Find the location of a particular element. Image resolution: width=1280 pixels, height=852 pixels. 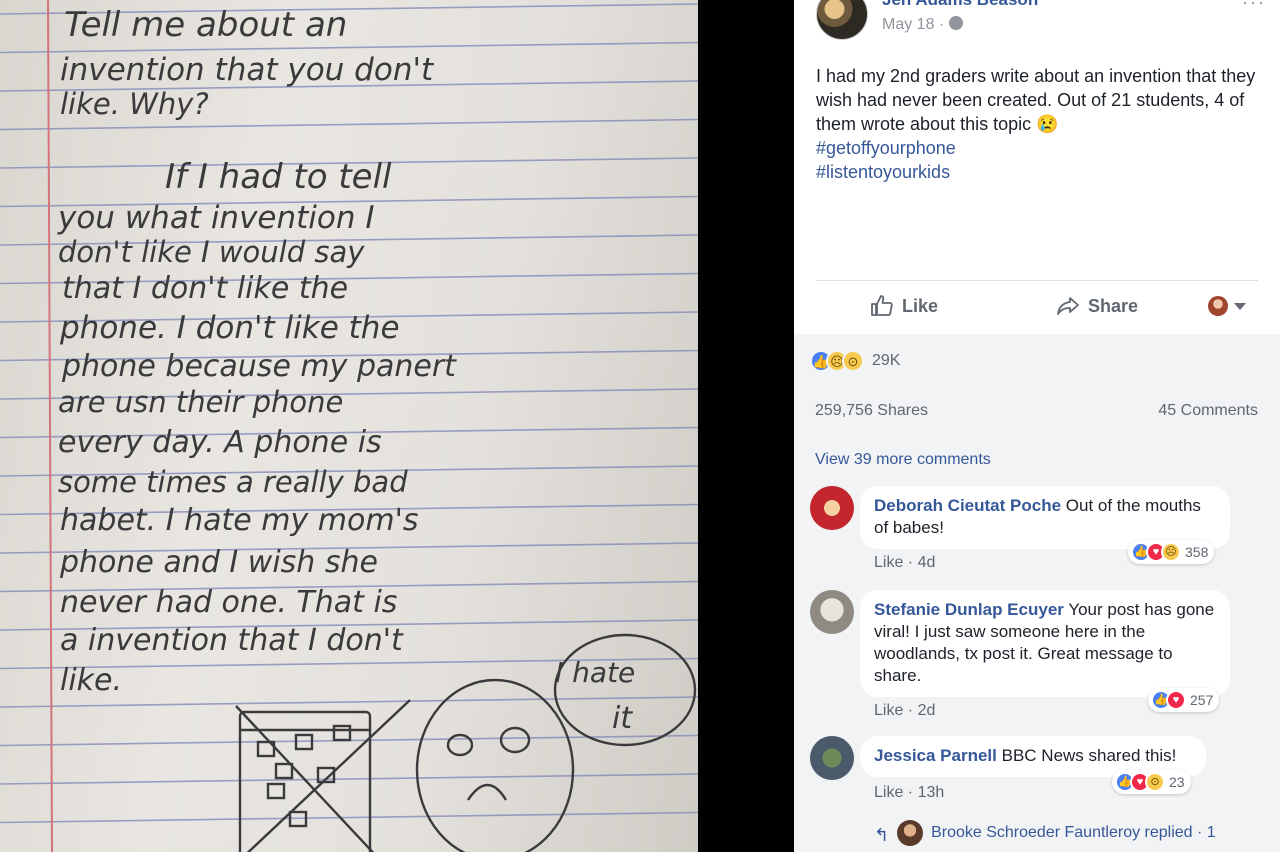

hw-line: some times a really bad is located at coordinates (233, 482).